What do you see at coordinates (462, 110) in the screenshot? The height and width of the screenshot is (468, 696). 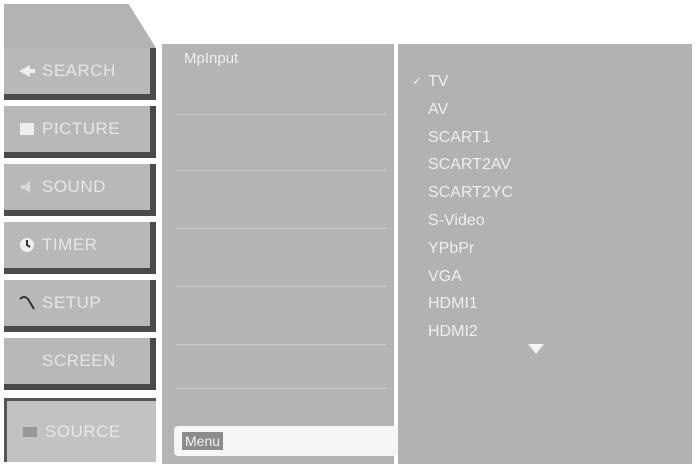 I see `source-item-av: AV` at bounding box center [462, 110].